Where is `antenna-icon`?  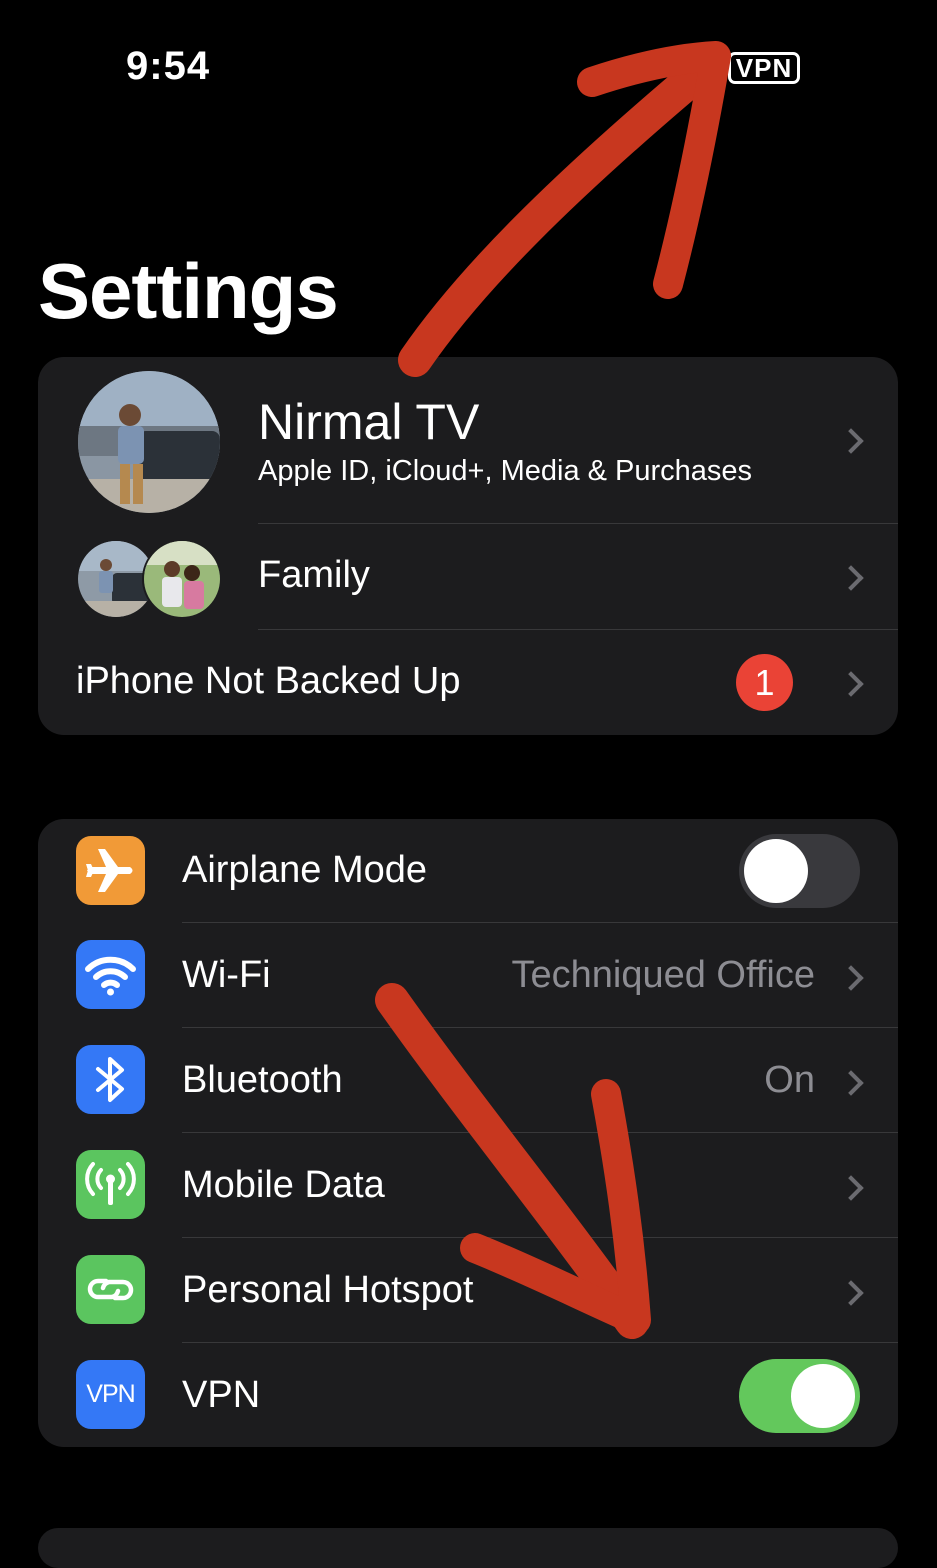
antenna-icon is located at coordinates (110, 1184).